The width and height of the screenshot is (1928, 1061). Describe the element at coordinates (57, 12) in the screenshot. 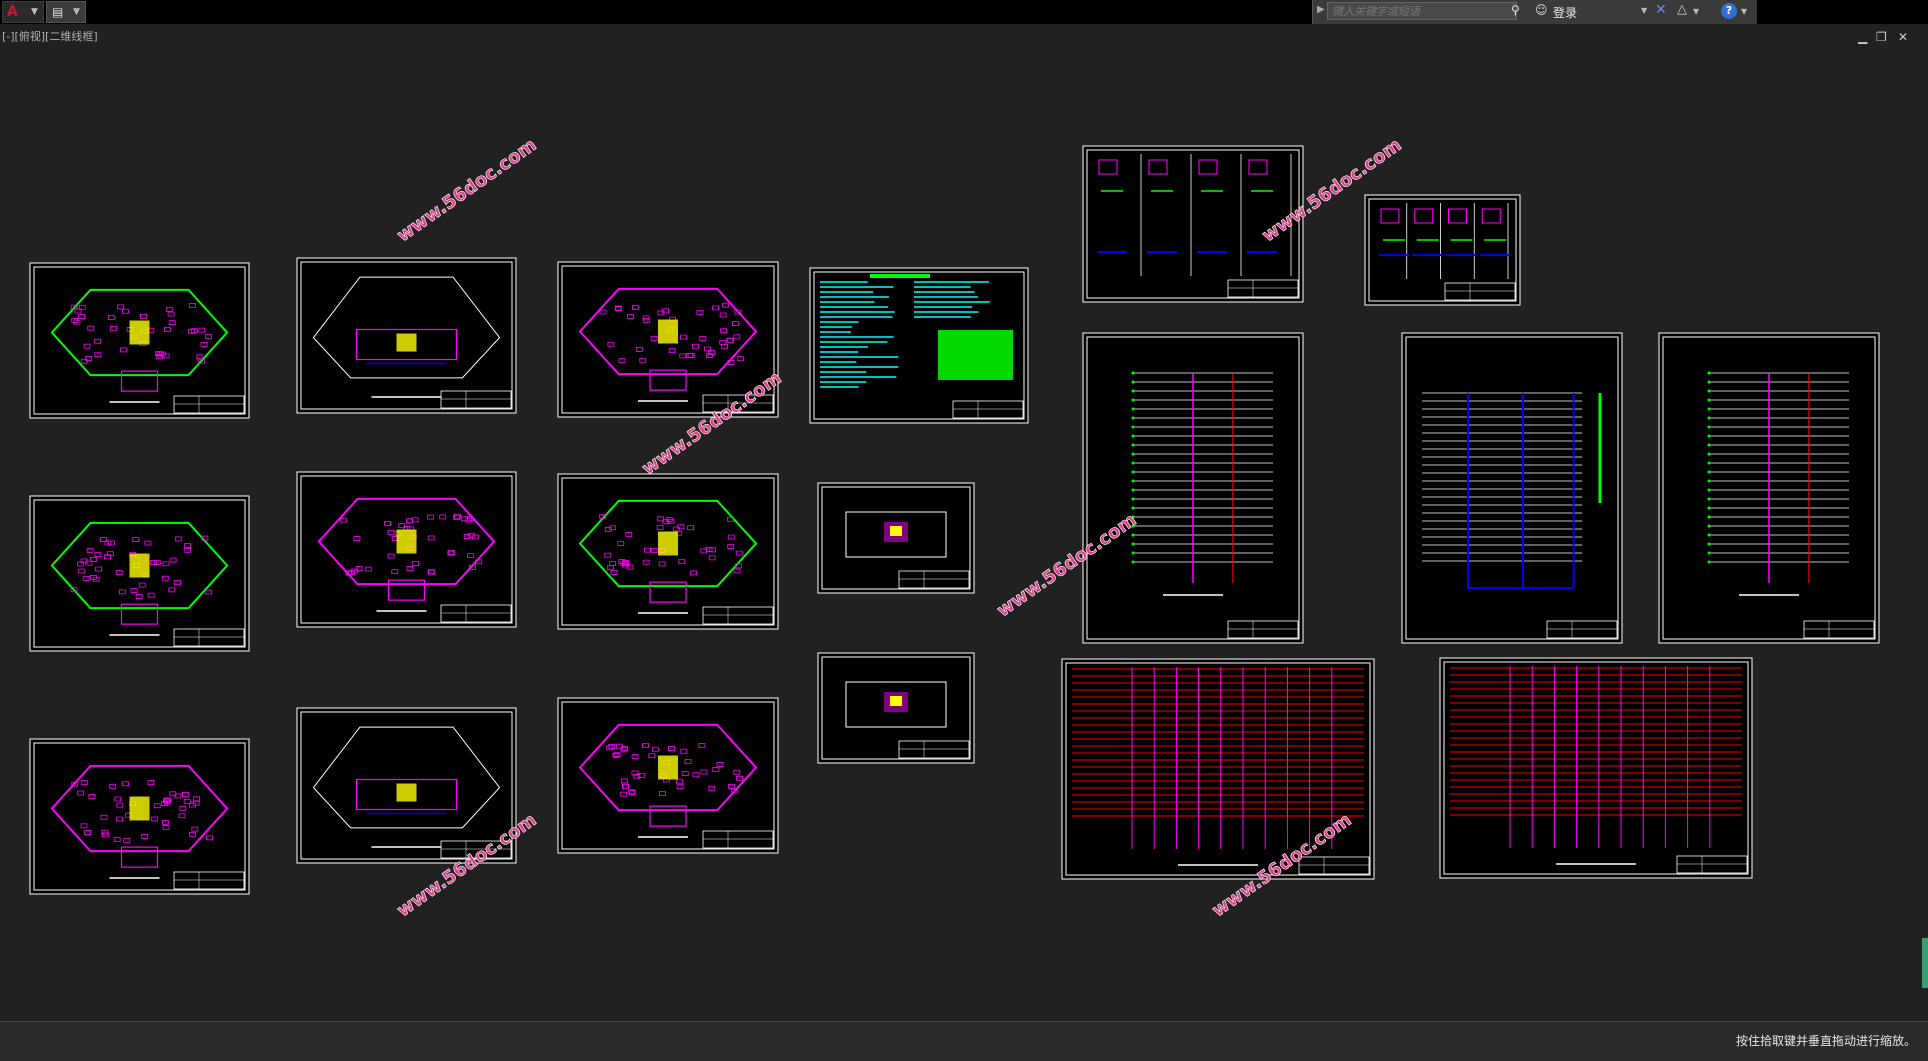

I see `document-edit-icon: ▤` at that location.